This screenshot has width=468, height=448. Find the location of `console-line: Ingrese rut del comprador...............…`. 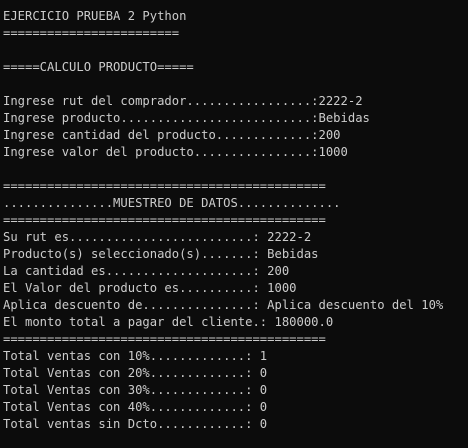

console-line: Ingrese rut del comprador...............… is located at coordinates (183, 101).